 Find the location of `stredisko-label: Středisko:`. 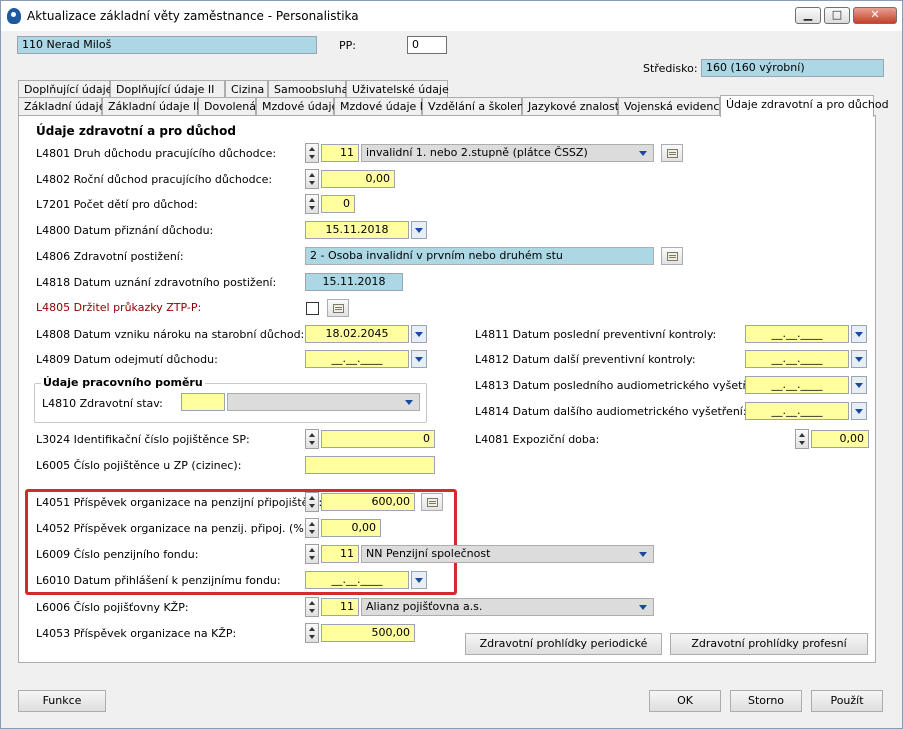

stredisko-label: Středisko: is located at coordinates (670, 68).